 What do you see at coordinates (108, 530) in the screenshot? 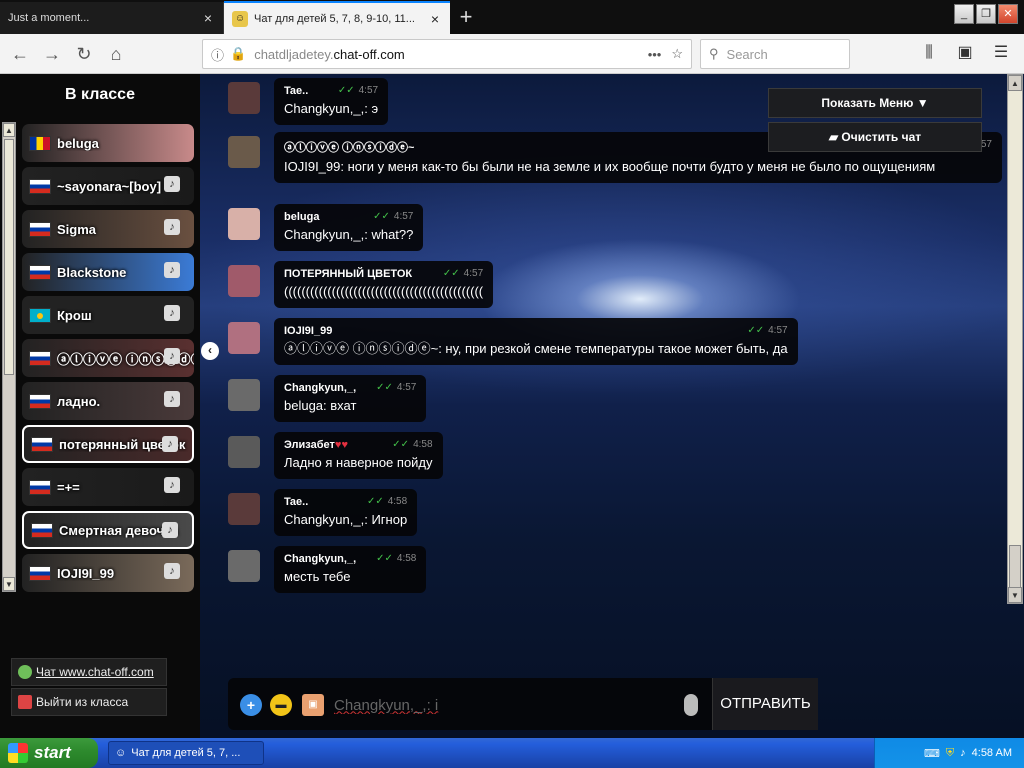
I see `user-list-item: Смертная девочка ♪` at bounding box center [108, 530].